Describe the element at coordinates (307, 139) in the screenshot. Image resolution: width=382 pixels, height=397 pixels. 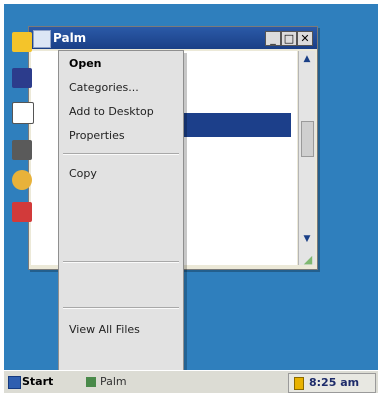
I see `scroll-thumb` at that location.